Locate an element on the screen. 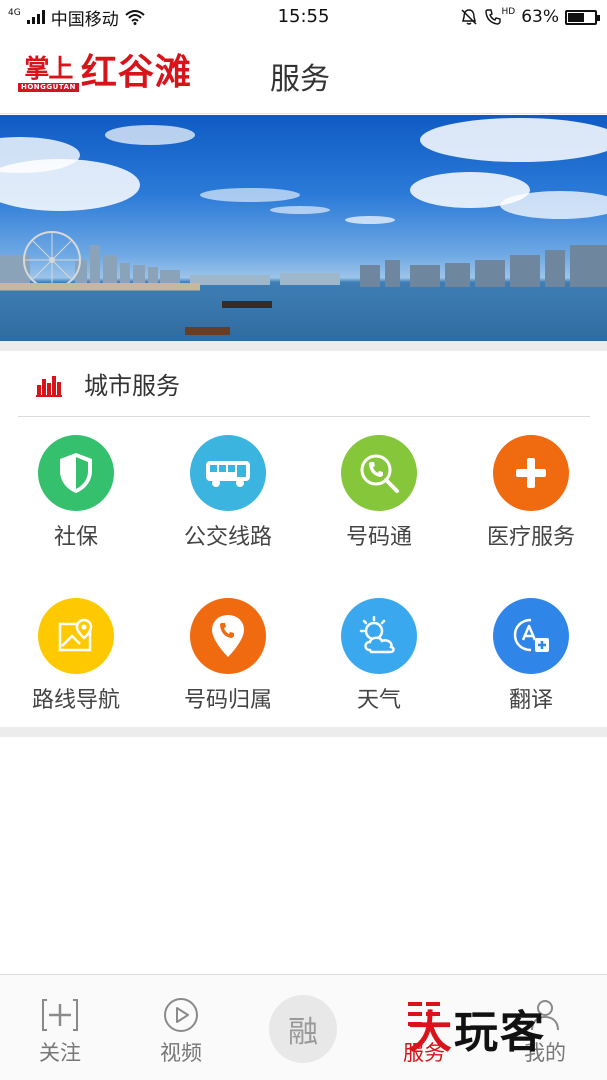 Image resolution: width=607 pixels, height=1080 pixels. wifi-icon is located at coordinates (135, 17).